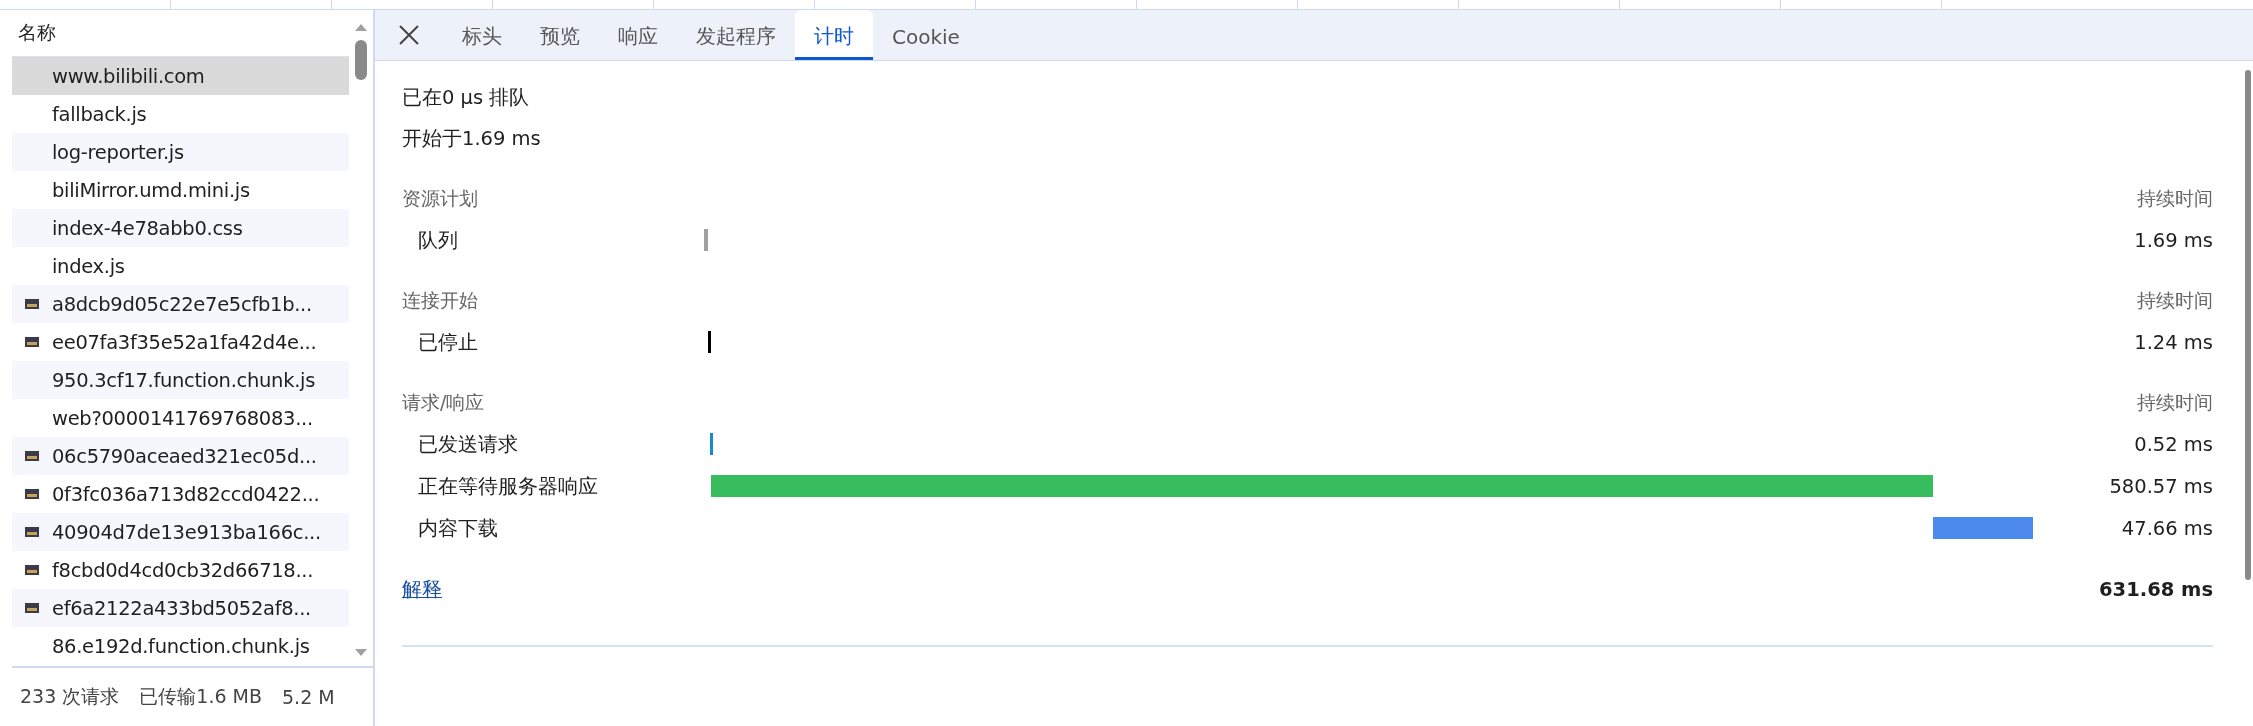 This screenshot has height=726, width=2253. What do you see at coordinates (2248, 325) in the screenshot?
I see `scrollbar` at bounding box center [2248, 325].